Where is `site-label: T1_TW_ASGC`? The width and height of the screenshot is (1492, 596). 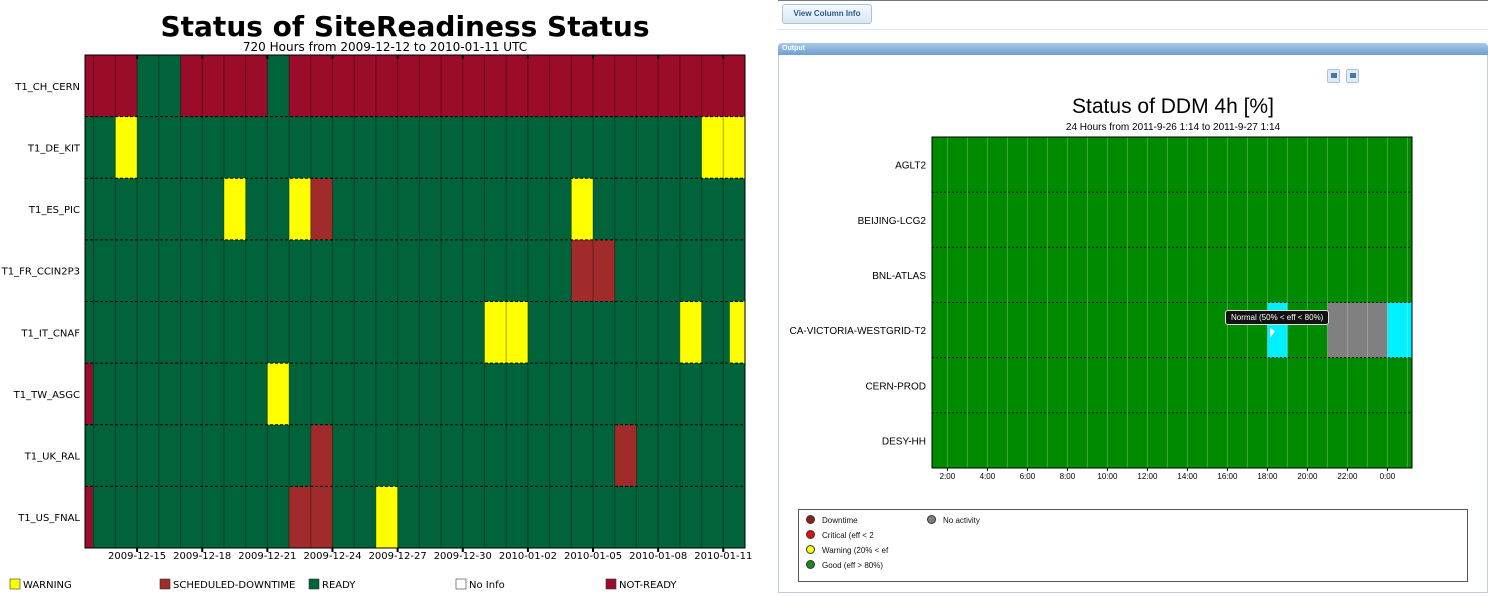
site-label: T1_TW_ASGC is located at coordinates (46, 395).